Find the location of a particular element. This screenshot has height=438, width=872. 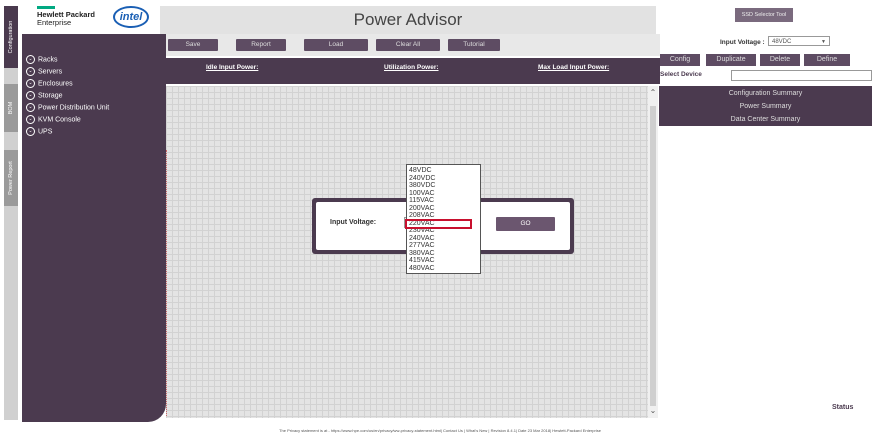

define-button: Define is located at coordinates (827, 60).